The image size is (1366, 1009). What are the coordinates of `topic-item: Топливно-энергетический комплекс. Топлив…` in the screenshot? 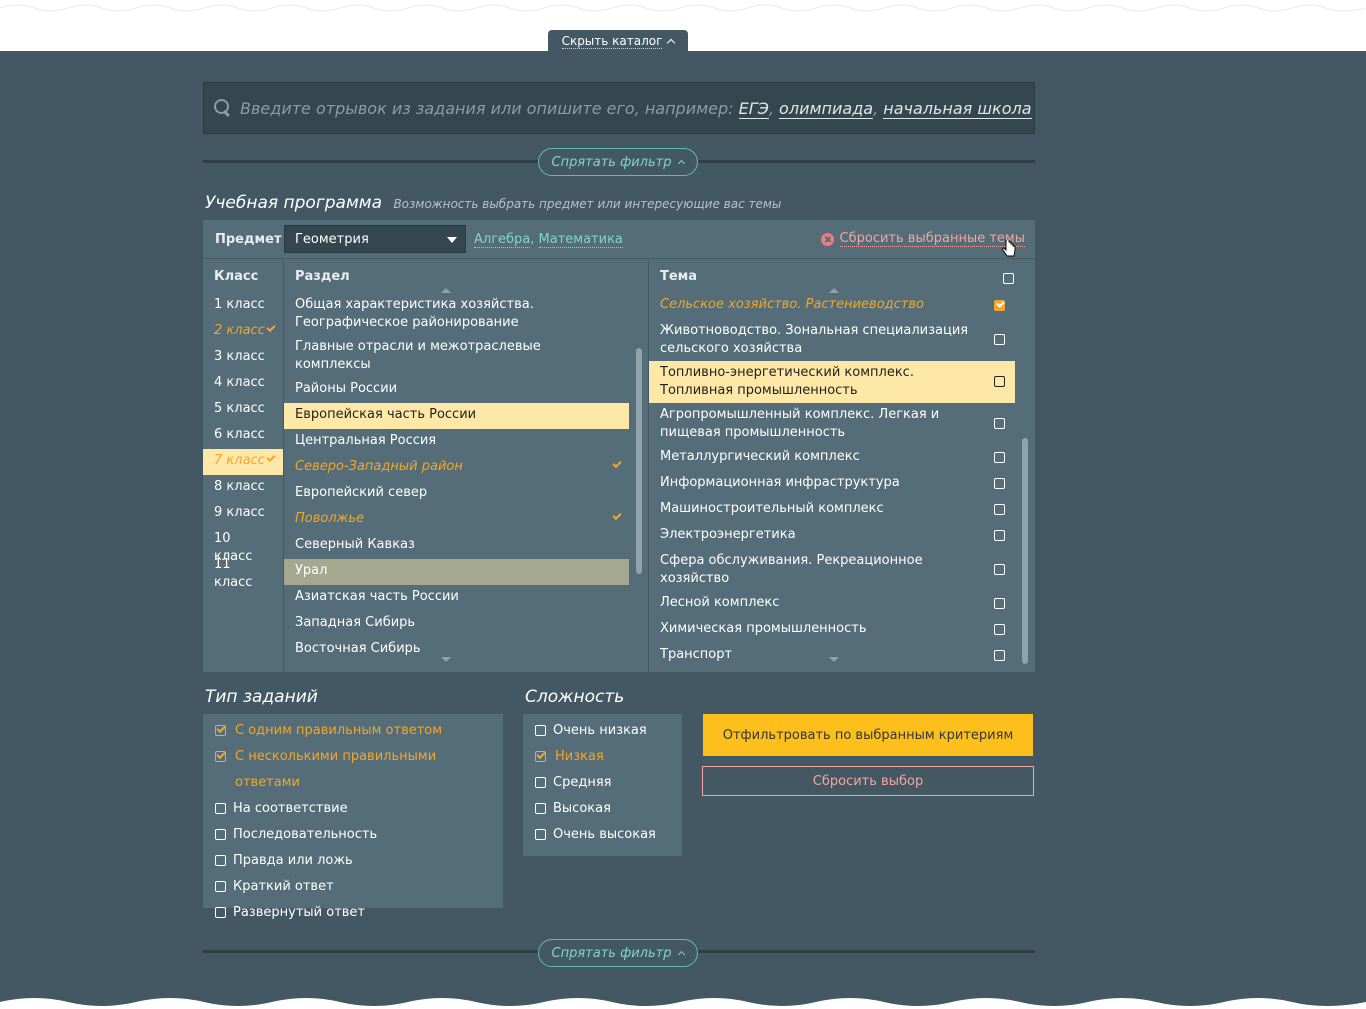 It's located at (832, 382).